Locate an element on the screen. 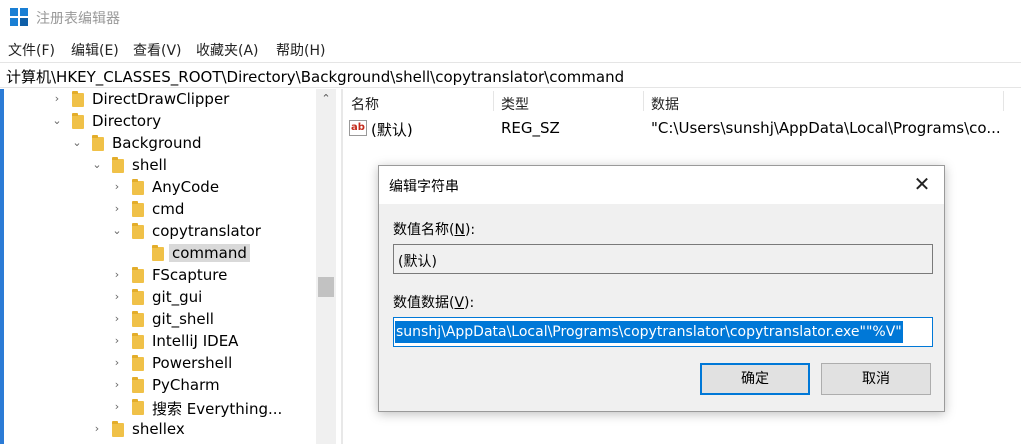  value-type: REG_SZ is located at coordinates (530, 128).